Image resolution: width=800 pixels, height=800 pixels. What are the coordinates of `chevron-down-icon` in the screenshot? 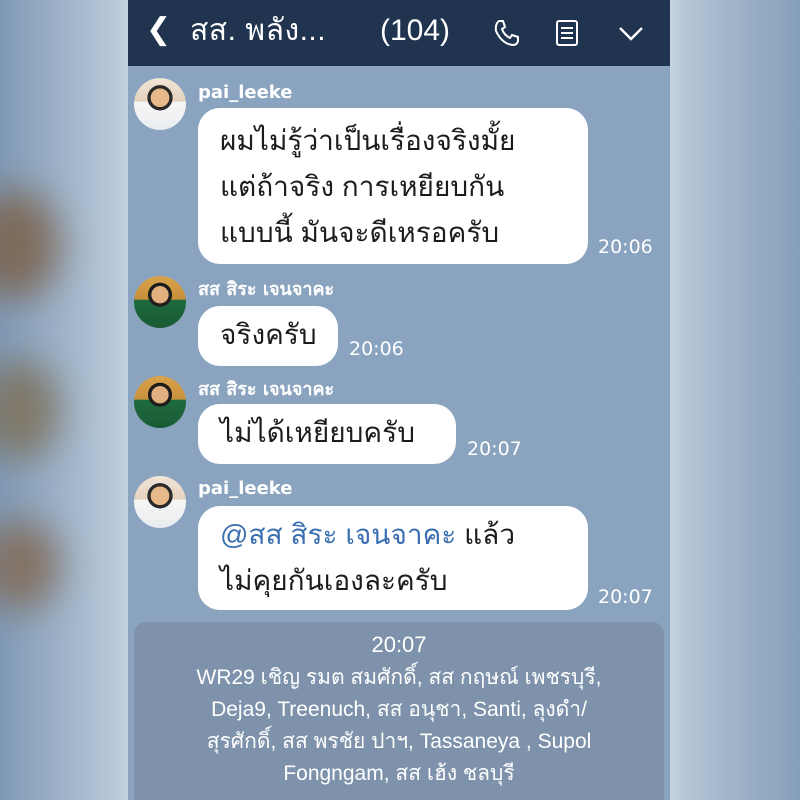 It's located at (631, 33).